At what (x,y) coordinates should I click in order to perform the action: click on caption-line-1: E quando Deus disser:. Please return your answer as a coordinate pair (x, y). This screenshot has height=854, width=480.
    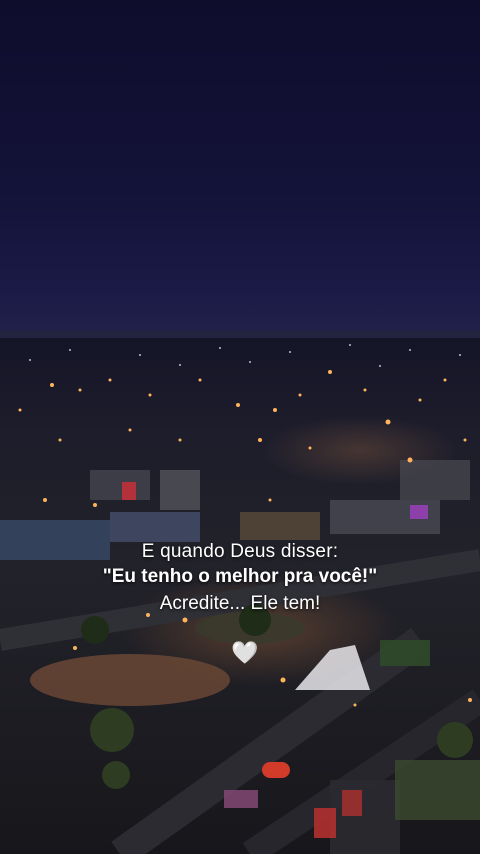
    Looking at the image, I should click on (240, 551).